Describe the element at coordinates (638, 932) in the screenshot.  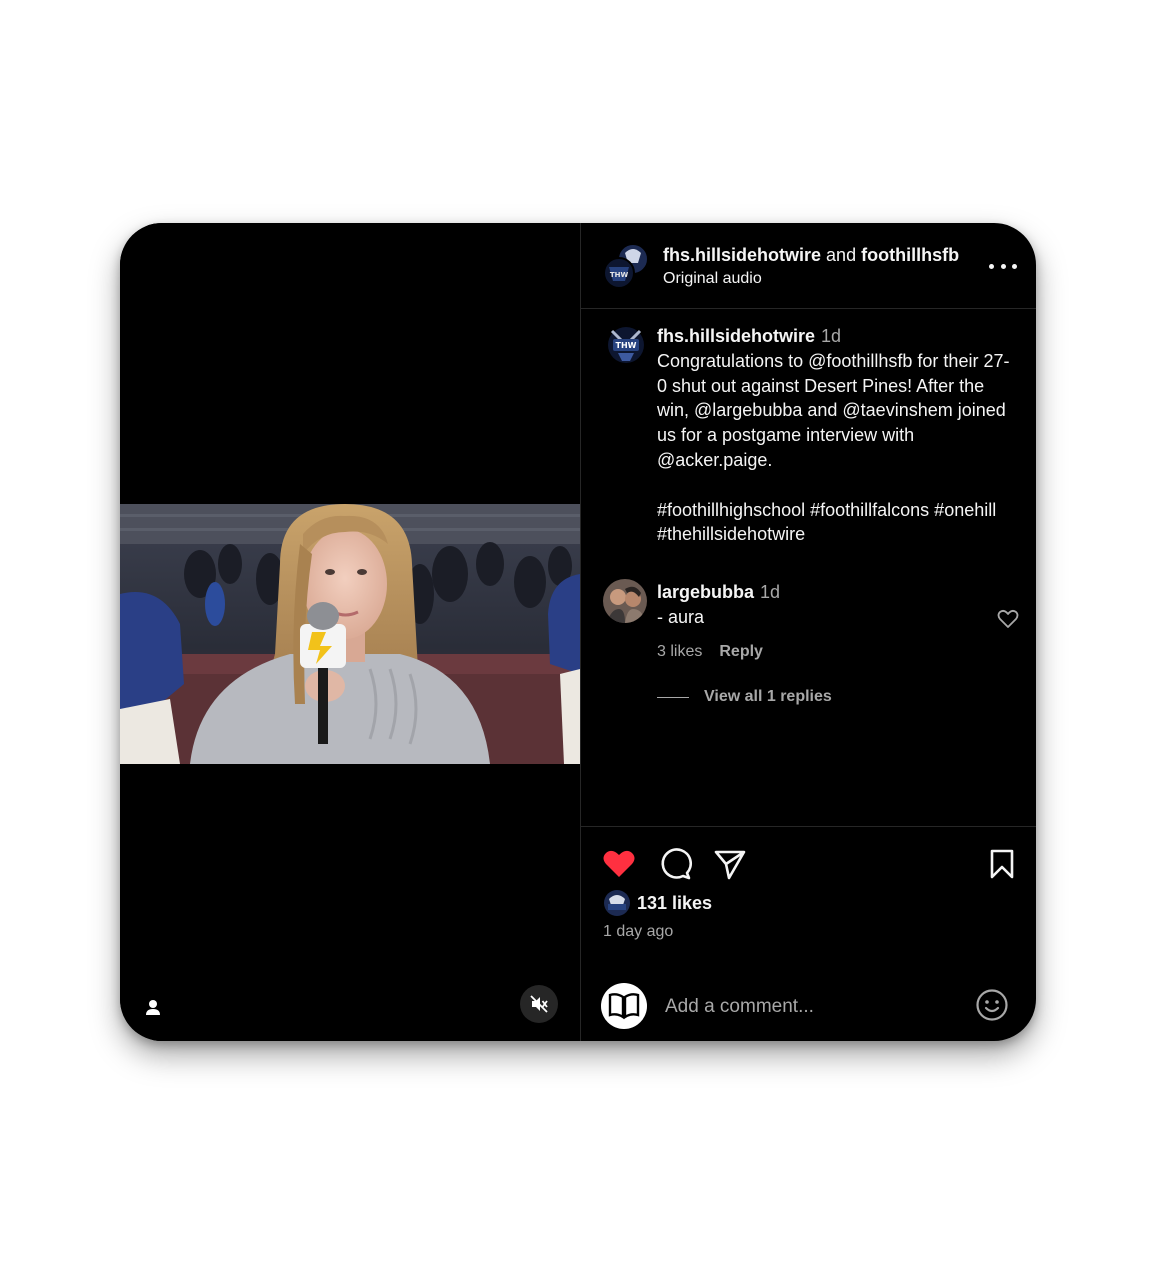
I see `post-date: 1 day ago` at that location.